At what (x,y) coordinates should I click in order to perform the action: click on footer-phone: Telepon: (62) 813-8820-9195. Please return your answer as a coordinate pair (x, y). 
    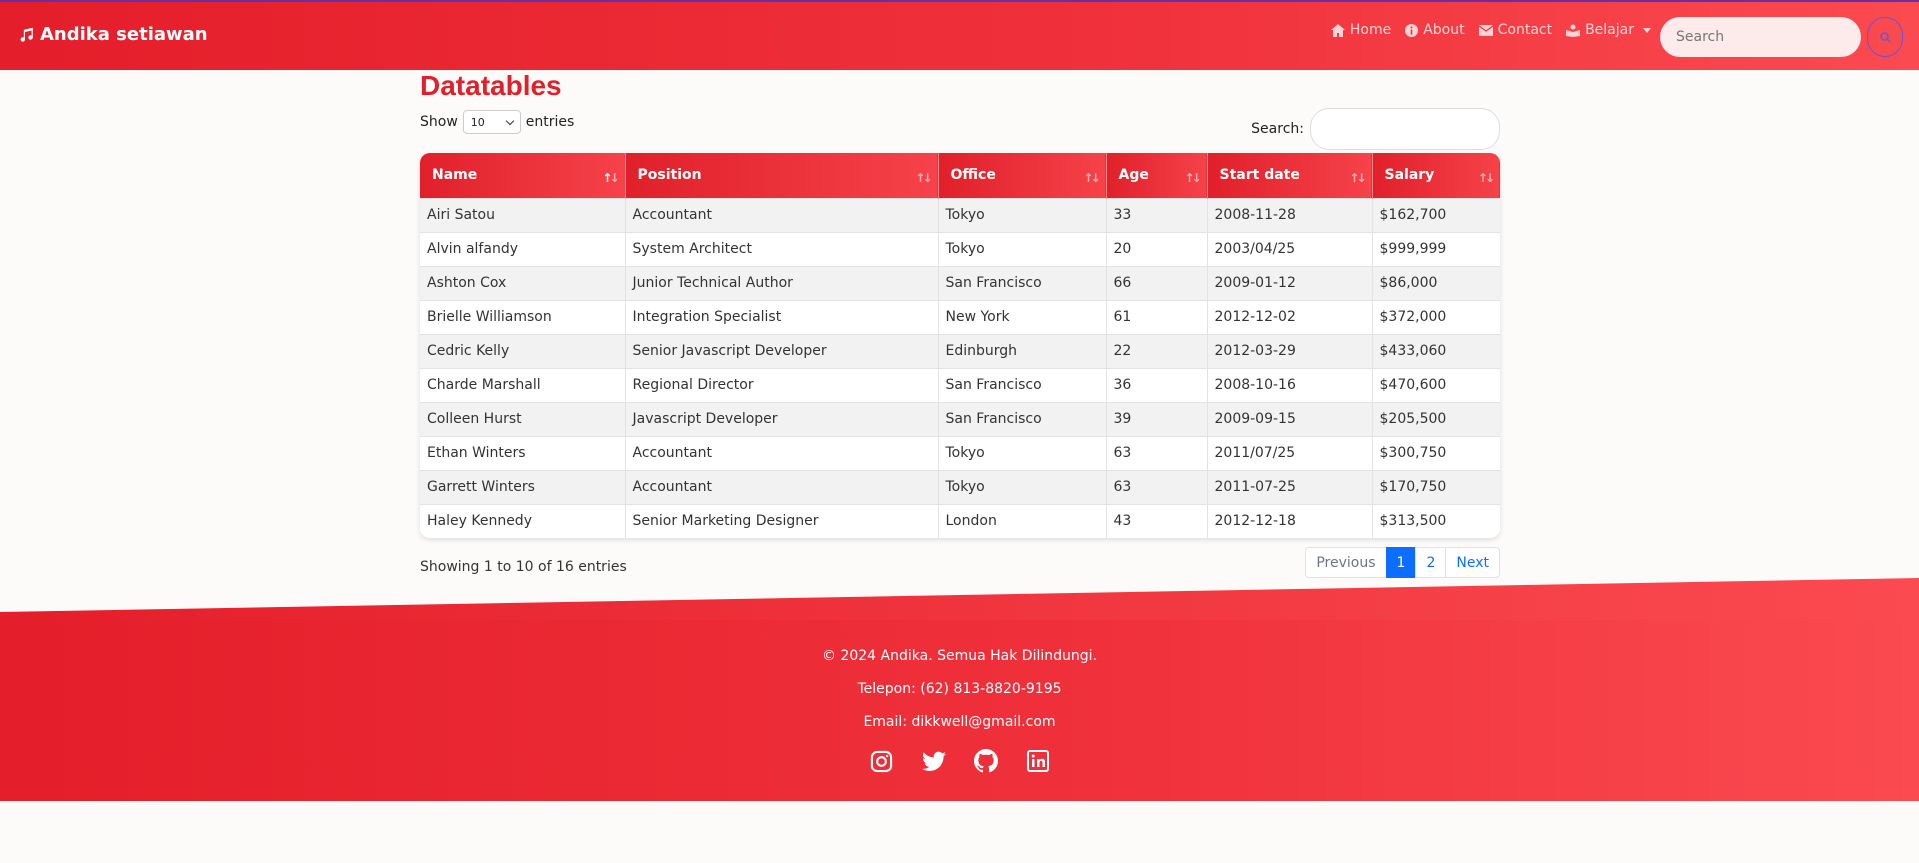
    Looking at the image, I should click on (959, 689).